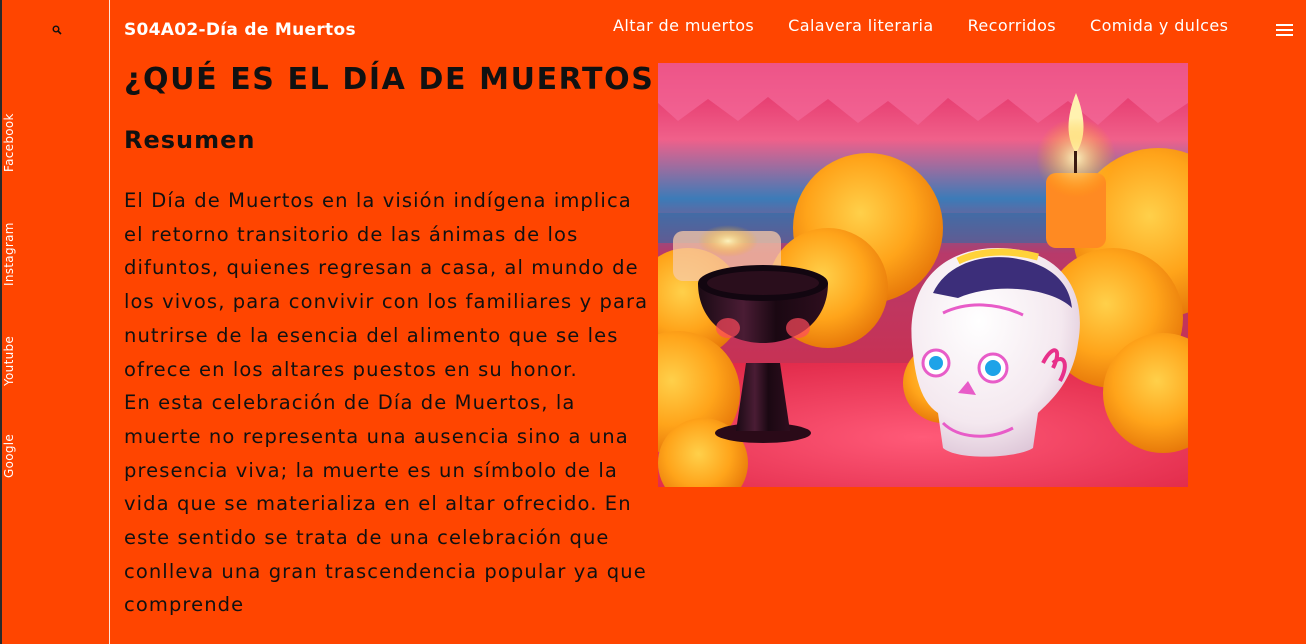 The height and width of the screenshot is (644, 1306). What do you see at coordinates (1012, 26) in the screenshot?
I see `nav-item-recorridos: Recorridos` at bounding box center [1012, 26].